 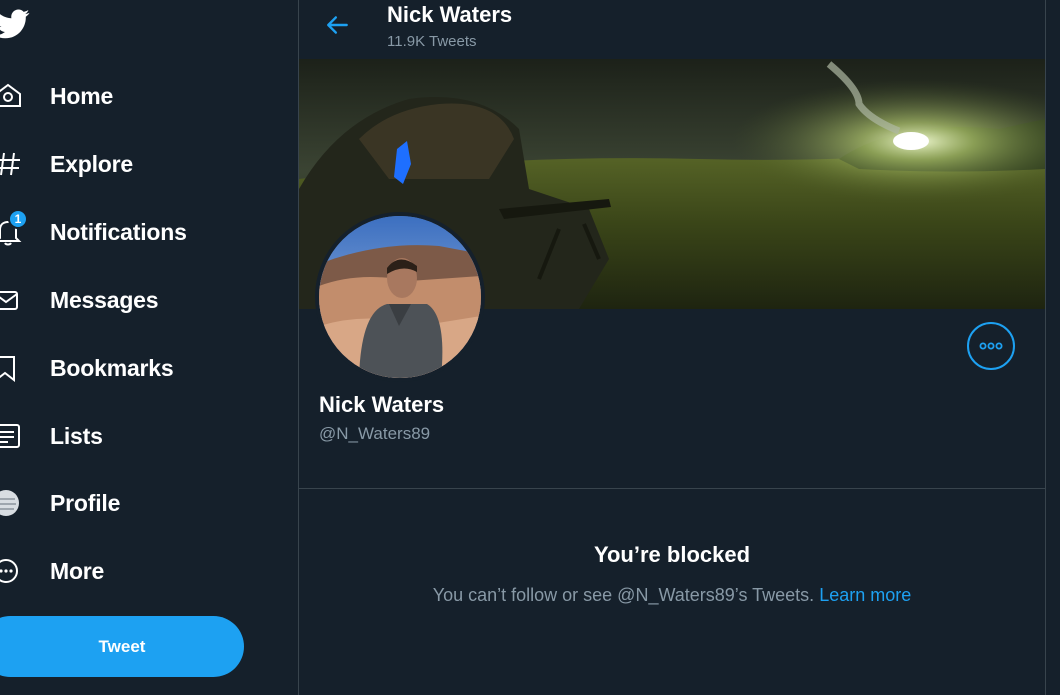 What do you see at coordinates (122, 646) in the screenshot?
I see `tweet-button: Tweet` at bounding box center [122, 646].